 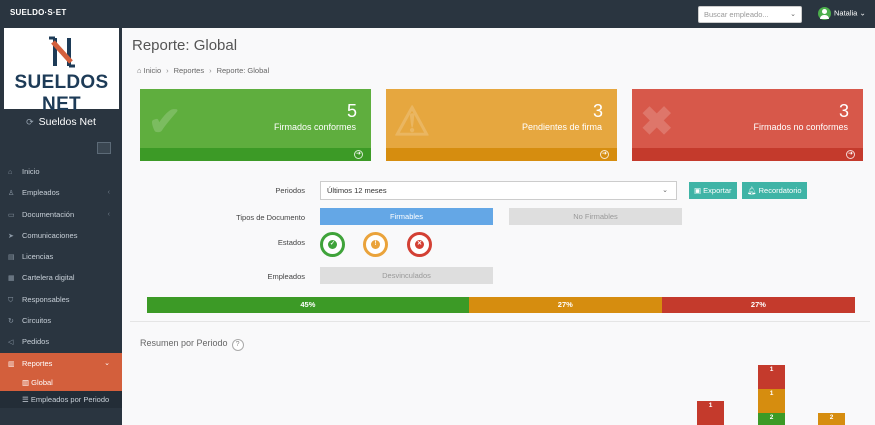 I want to click on sidebar-item-label: Licencias, so click(x=38, y=257).